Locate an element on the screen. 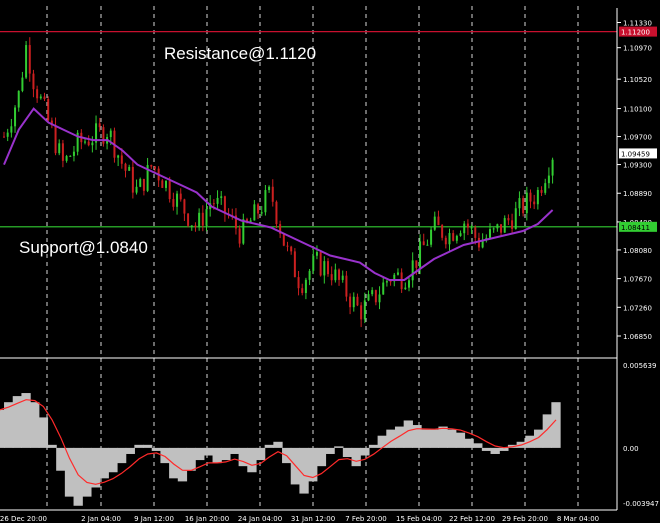 This screenshot has width=660, height=523. time-tick-label: 22 Feb 12:00 is located at coordinates (472, 519).